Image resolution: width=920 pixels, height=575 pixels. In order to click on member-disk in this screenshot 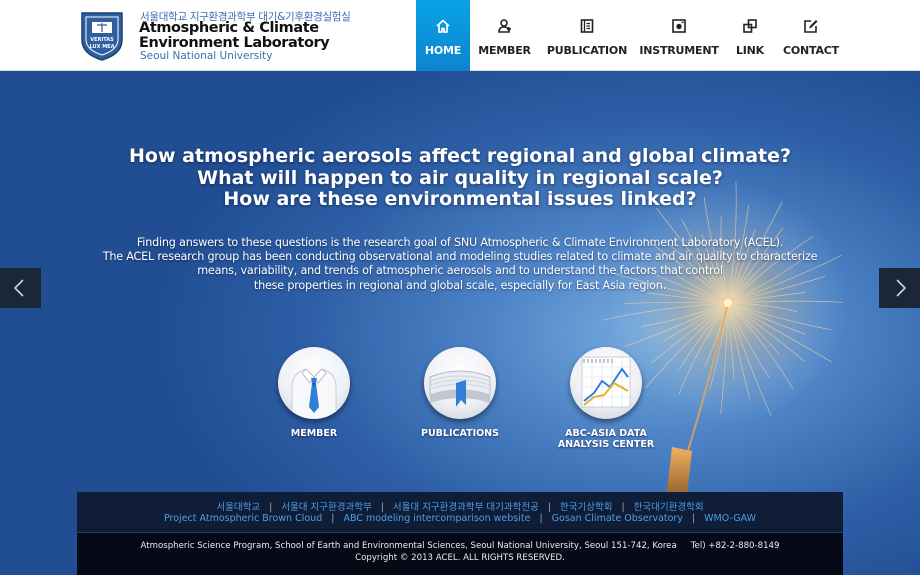, I will do `click(314, 383)`.